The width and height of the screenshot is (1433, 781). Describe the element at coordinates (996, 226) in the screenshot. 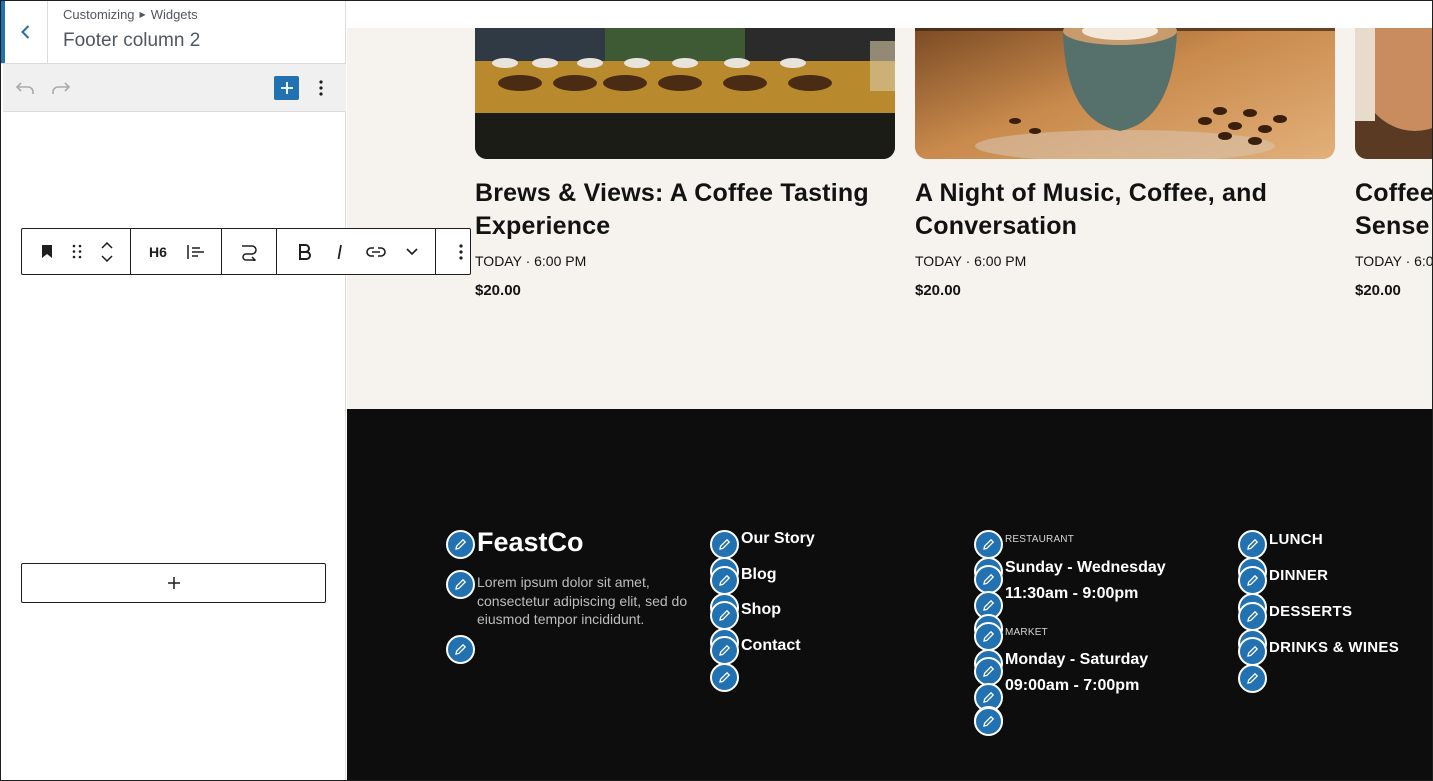

I see `event-title-line: Conversation` at that location.